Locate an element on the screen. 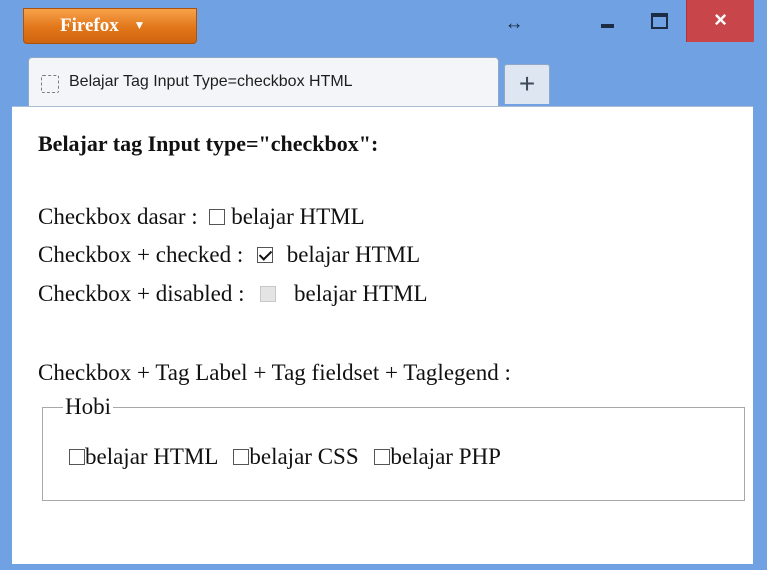  firefox-menu-button: Firefox ▼ is located at coordinates (110, 26).